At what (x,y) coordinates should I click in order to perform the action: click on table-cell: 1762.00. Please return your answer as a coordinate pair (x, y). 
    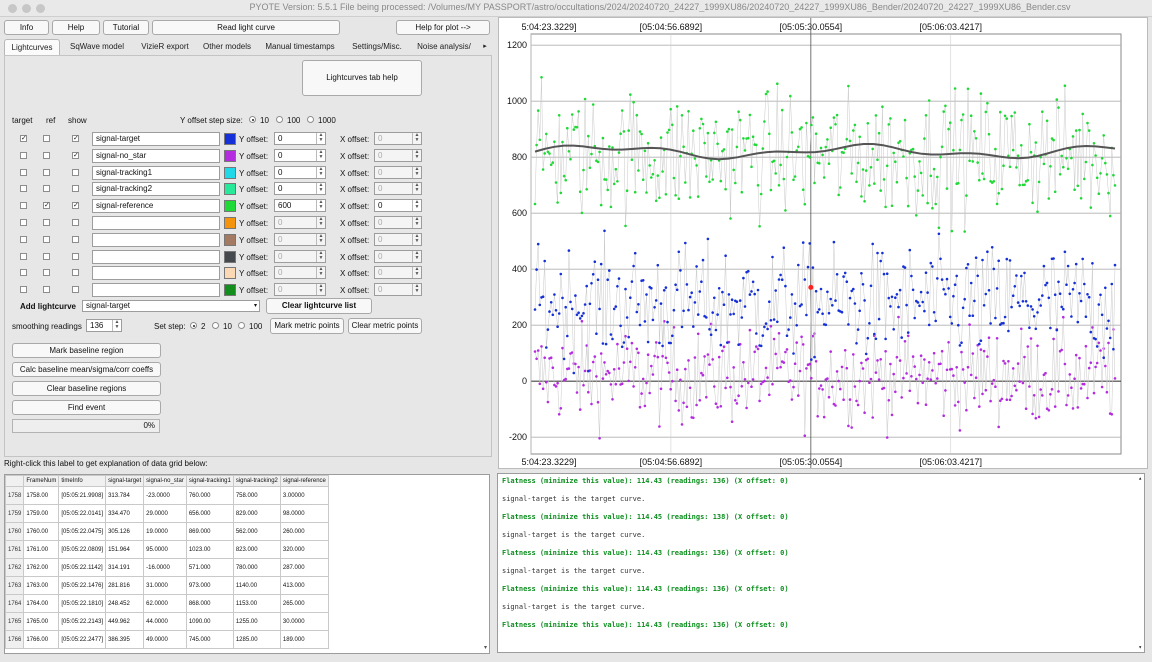
    Looking at the image, I should click on (41, 567).